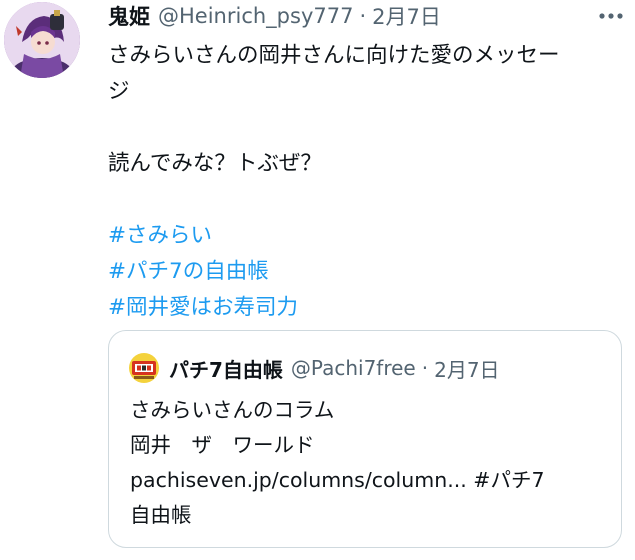  What do you see at coordinates (255, 16) in the screenshot?
I see `user-handle: @Heinrich_psy777` at bounding box center [255, 16].